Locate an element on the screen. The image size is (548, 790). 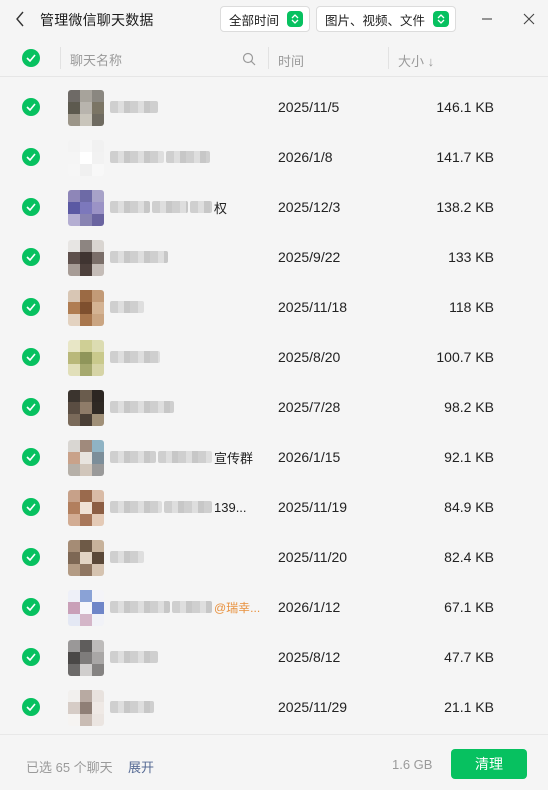
table-row: 2025/11/5 146.1 KB is located at coordinates (274, 107).